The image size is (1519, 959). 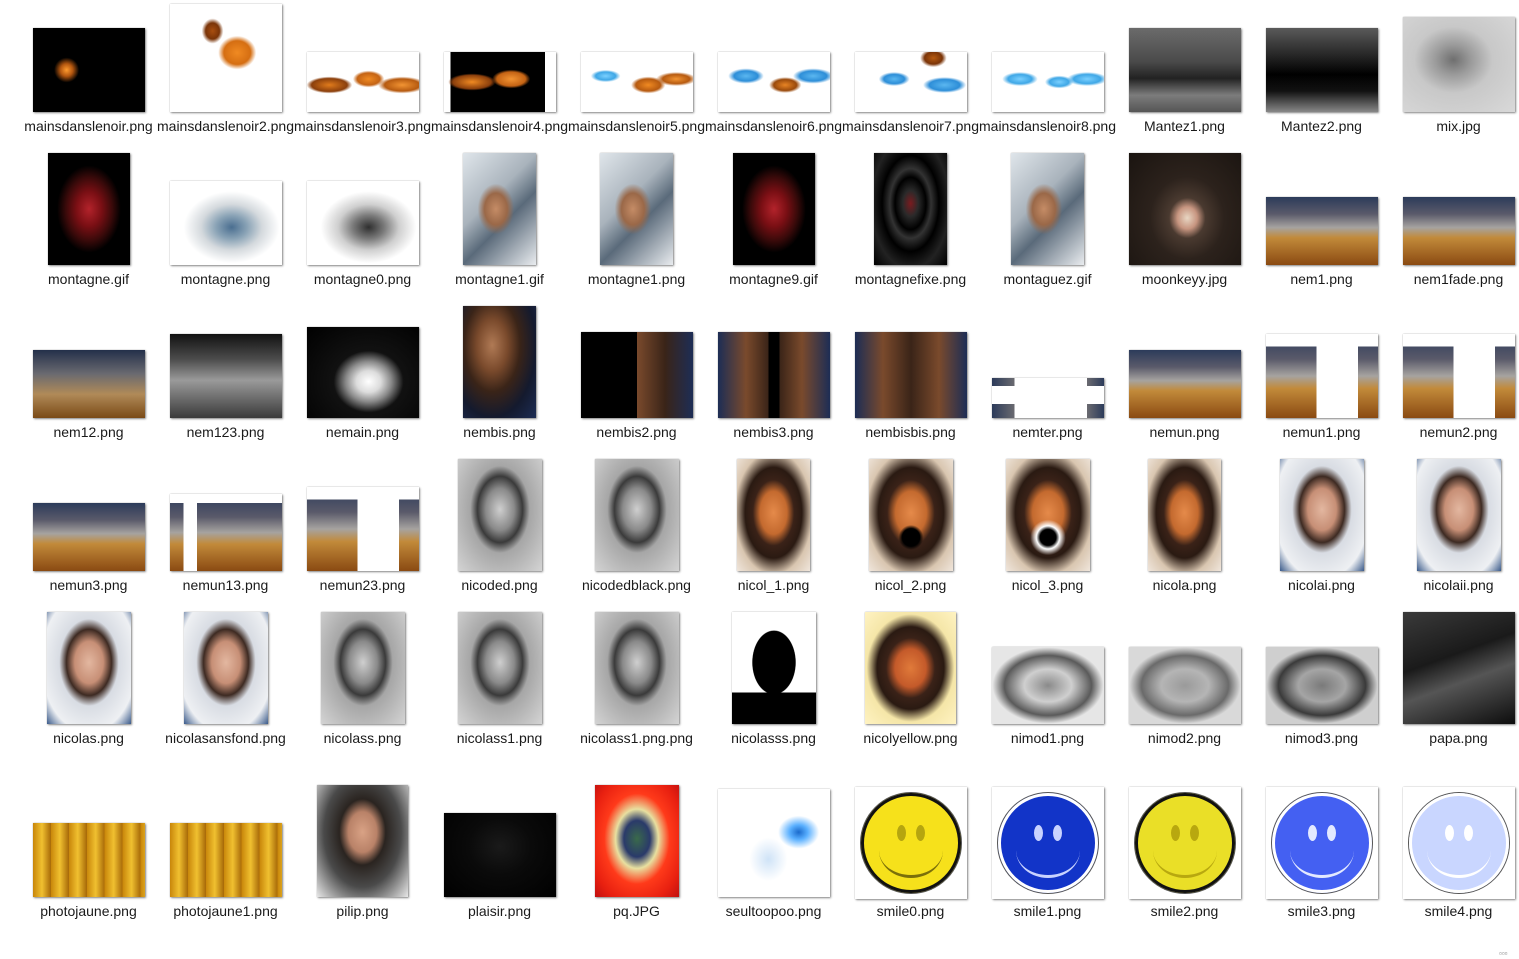 What do you see at coordinates (362, 911) in the screenshot?
I see `file-name-label: pilip.png` at bounding box center [362, 911].